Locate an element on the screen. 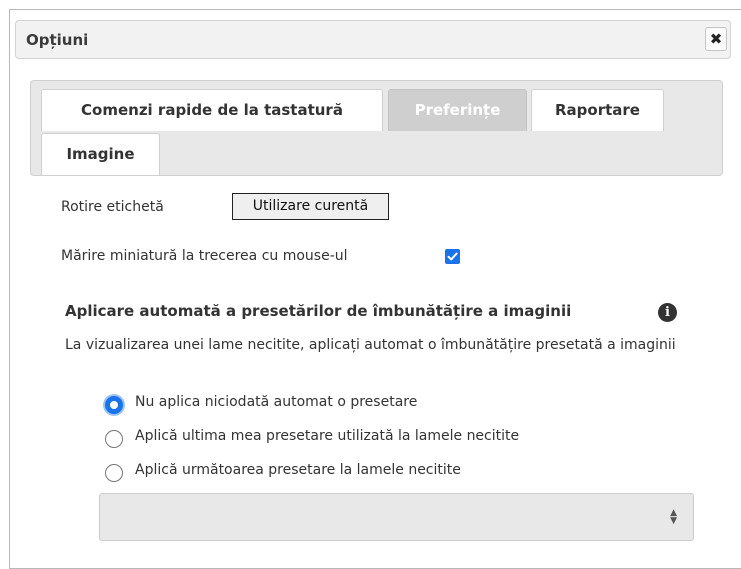 This screenshot has height=569, width=741. preset-select: ▲ ▼ is located at coordinates (396, 517).